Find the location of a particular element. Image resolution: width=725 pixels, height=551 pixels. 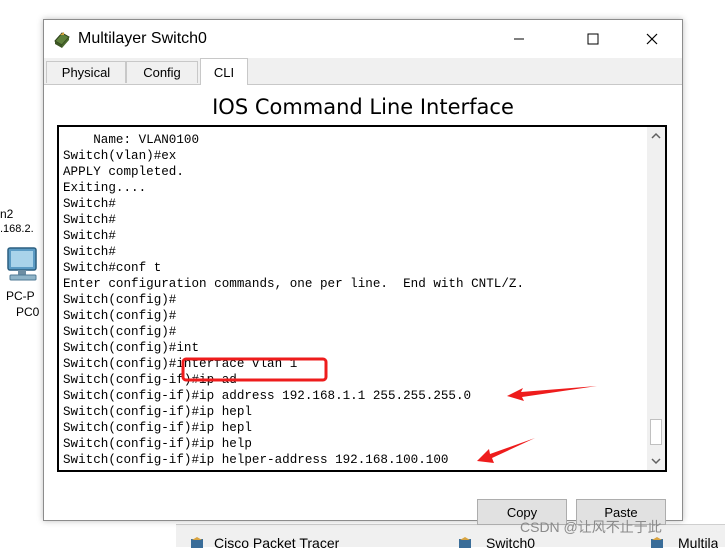

minimize-icon is located at coordinates (519, 39).